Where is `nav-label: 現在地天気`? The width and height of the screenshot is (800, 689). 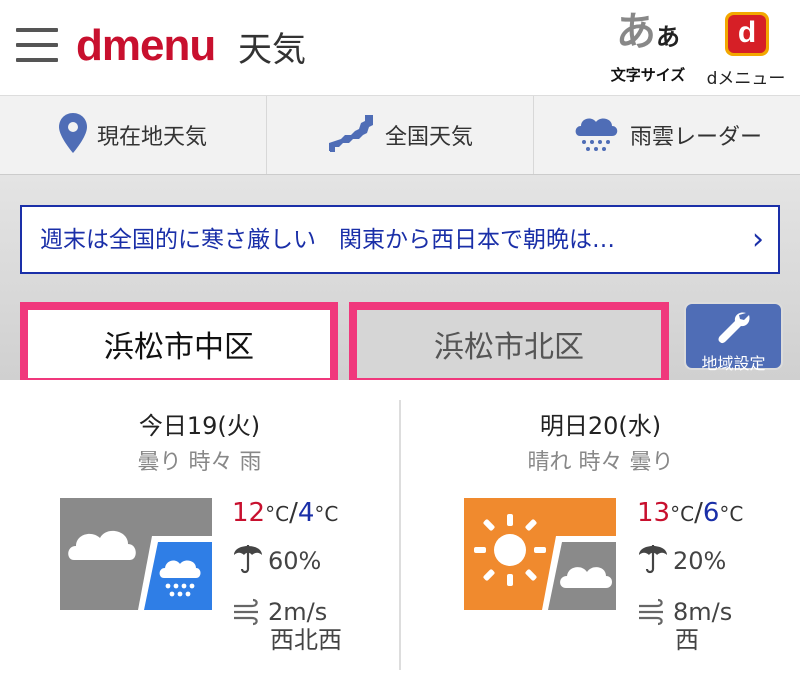 nav-label: 現在地天気 is located at coordinates (151, 137).